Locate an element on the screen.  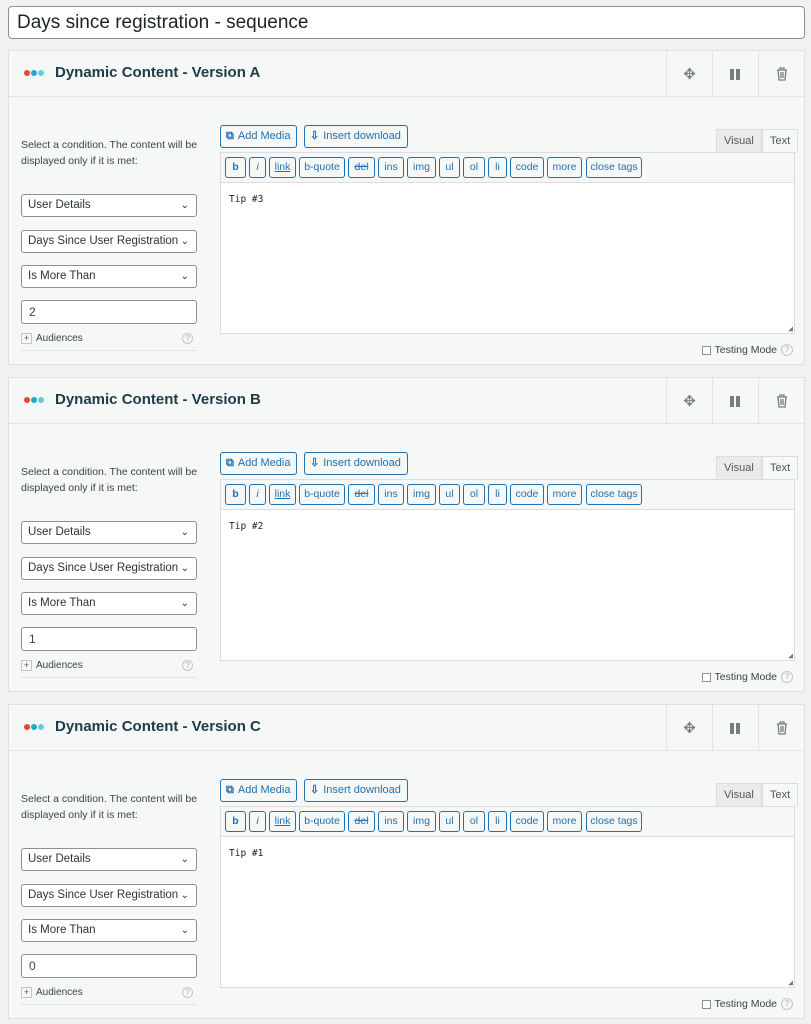
content-textarea: Tip #3 ◢ is located at coordinates (507, 258).